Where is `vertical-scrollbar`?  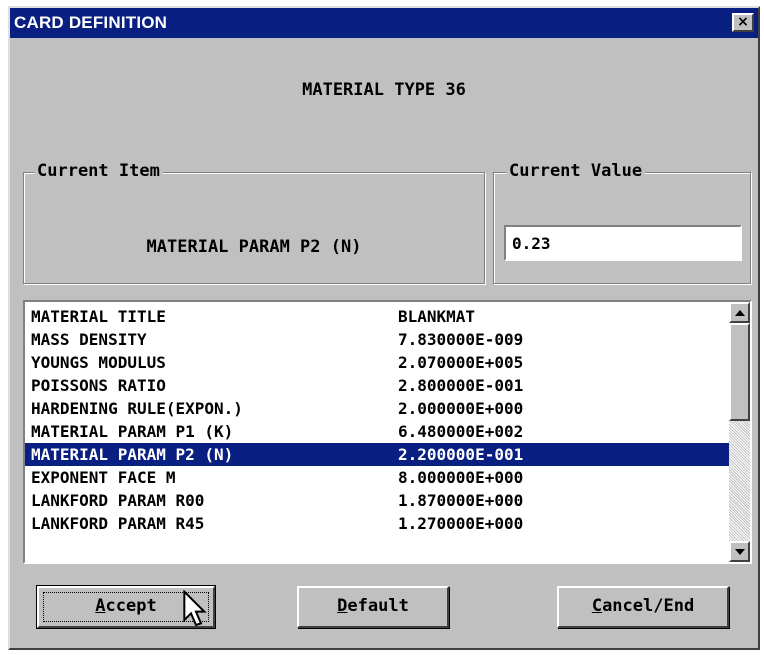 vertical-scrollbar is located at coordinates (739, 432).